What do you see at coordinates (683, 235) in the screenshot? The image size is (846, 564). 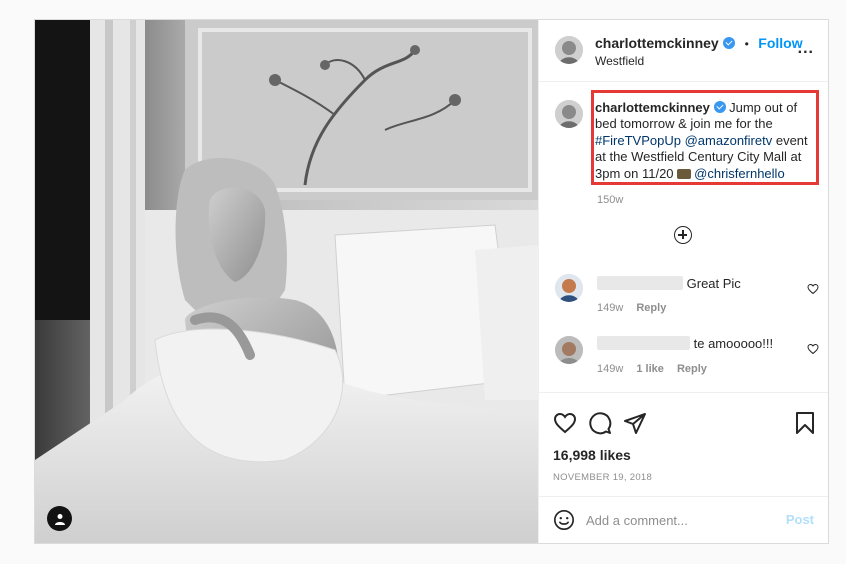 I see `load-more-comments-icon` at bounding box center [683, 235].